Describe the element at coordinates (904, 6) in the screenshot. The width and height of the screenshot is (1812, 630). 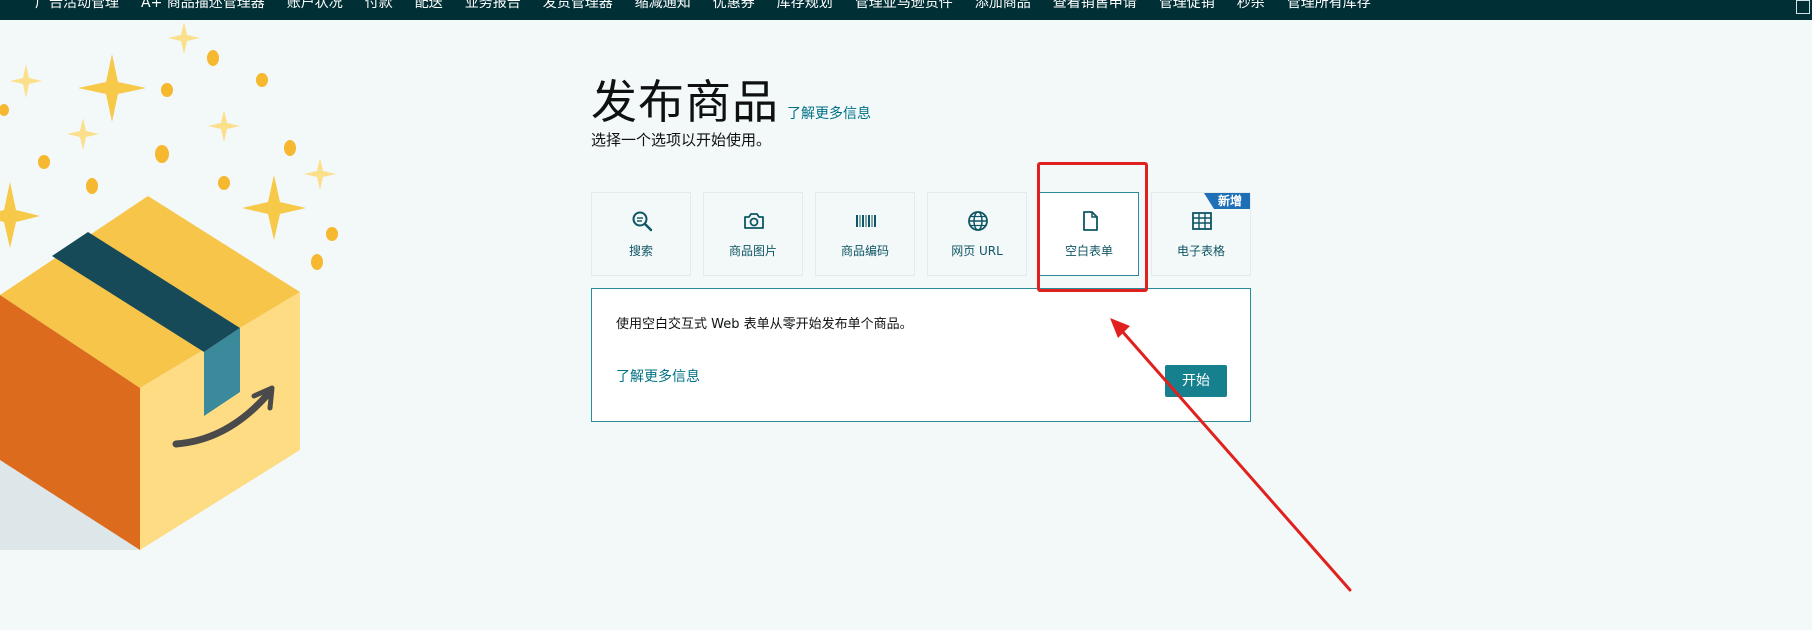
I see `nav-item-manage-shipments: 管理亚马逊货件` at that location.